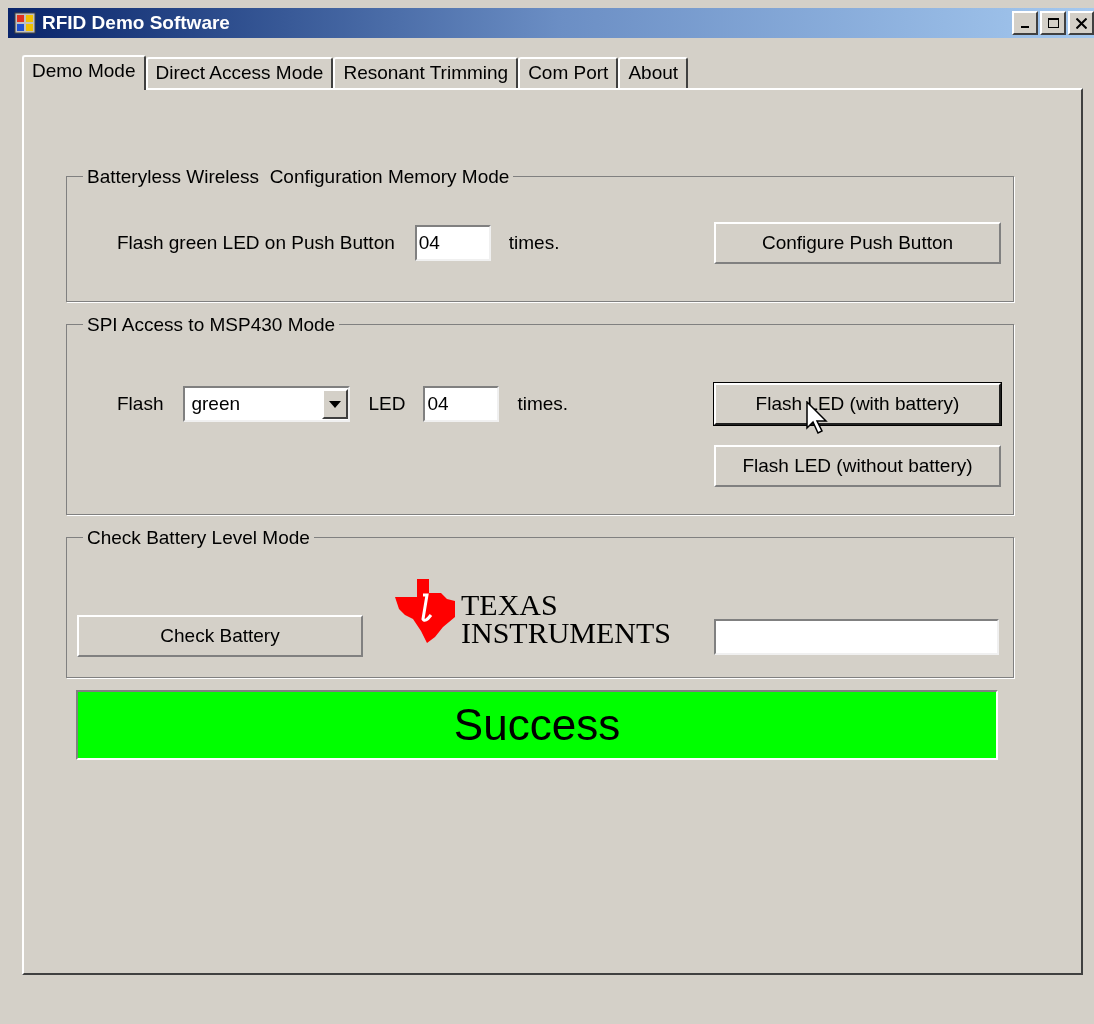 The image size is (1094, 1024). I want to click on maximize-icon, so click(1053, 23).